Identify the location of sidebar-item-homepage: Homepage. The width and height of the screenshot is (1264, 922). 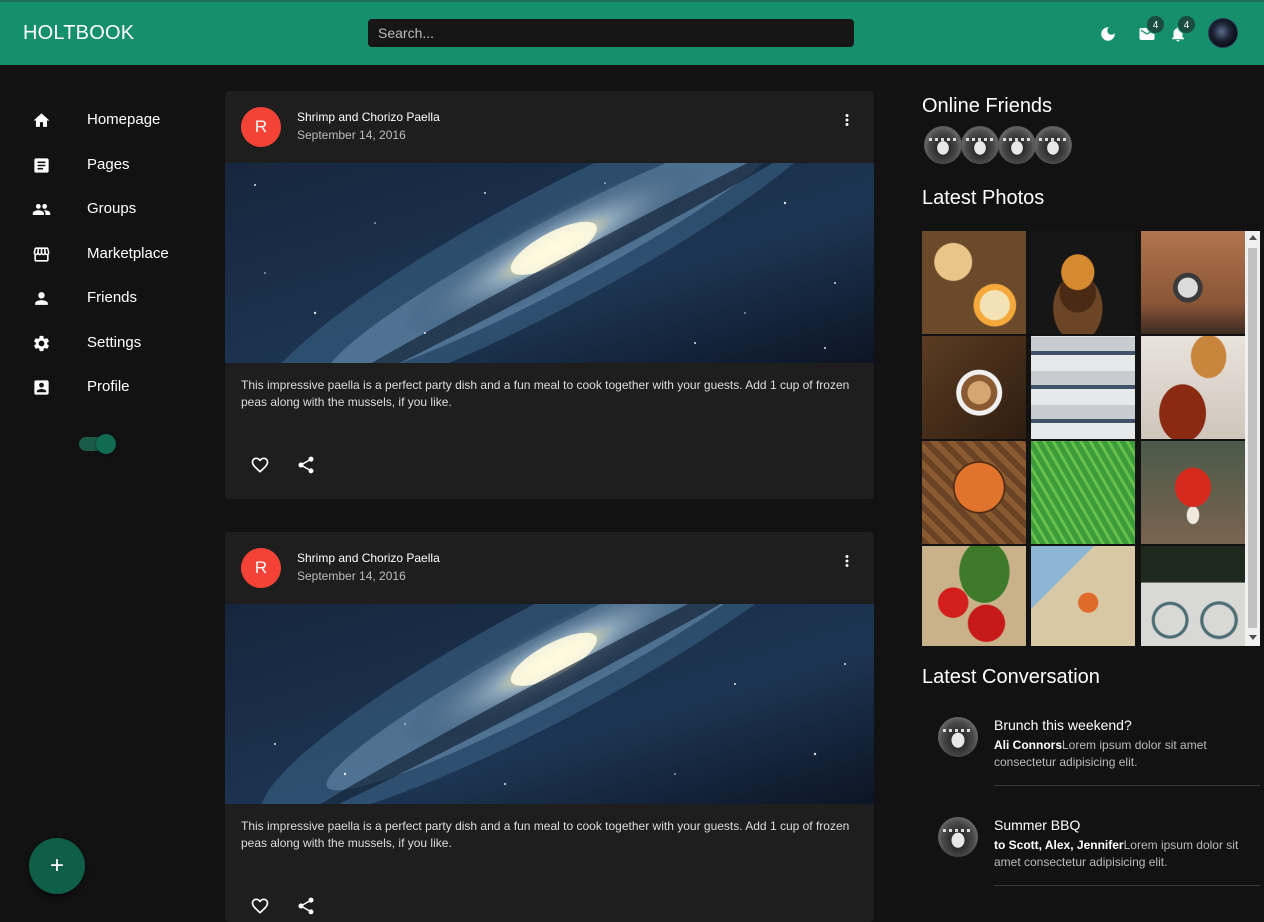
(102, 120).